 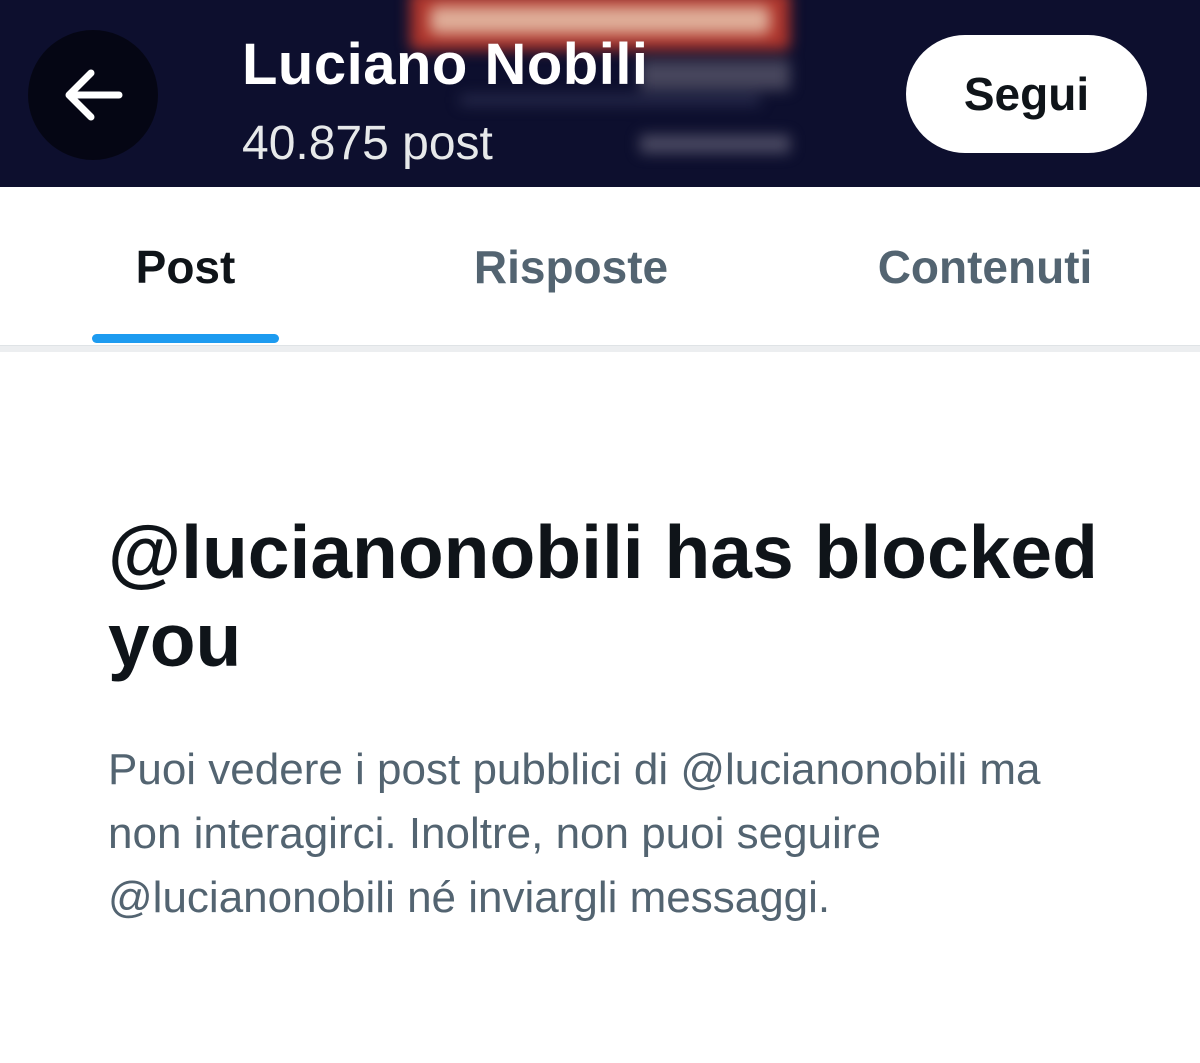 What do you see at coordinates (1026, 94) in the screenshot?
I see `follow-button: Segui` at bounding box center [1026, 94].